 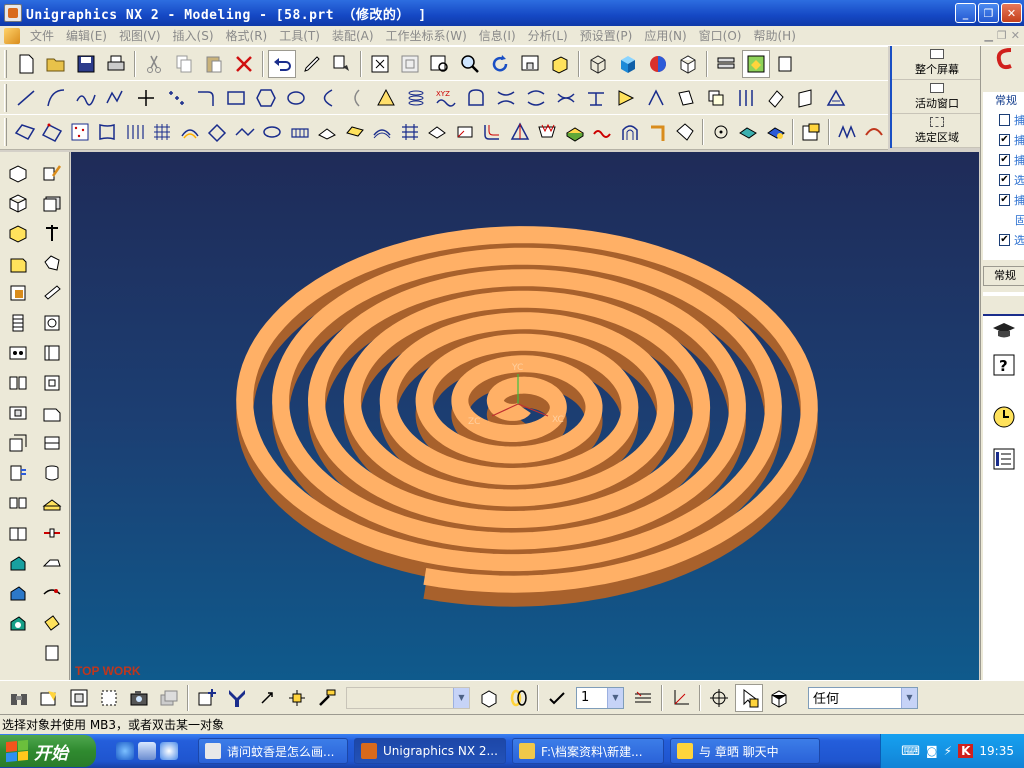 I want to click on checkbox-6: ✔, so click(x=1004, y=240).